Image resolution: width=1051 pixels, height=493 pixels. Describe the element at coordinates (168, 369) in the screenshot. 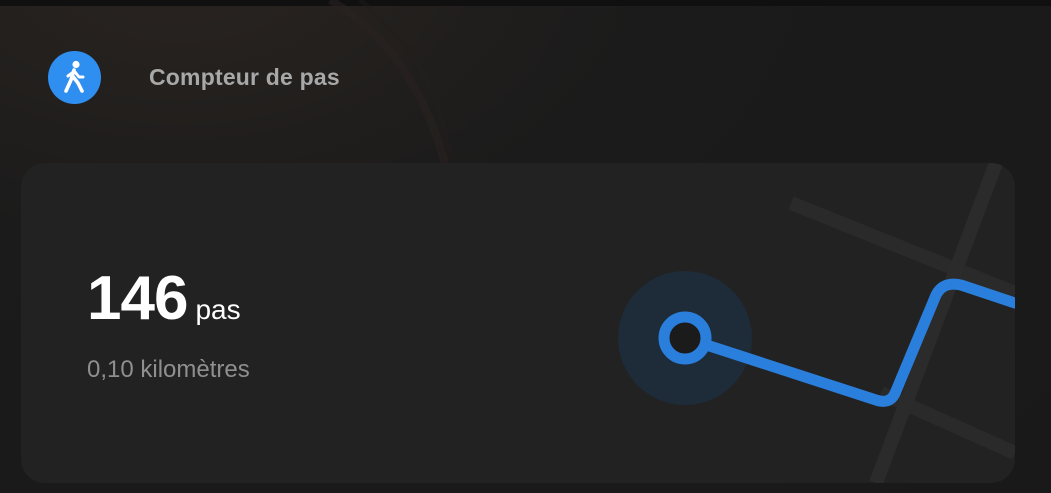

I see `distance-text: 0,10 kilomètres` at that location.